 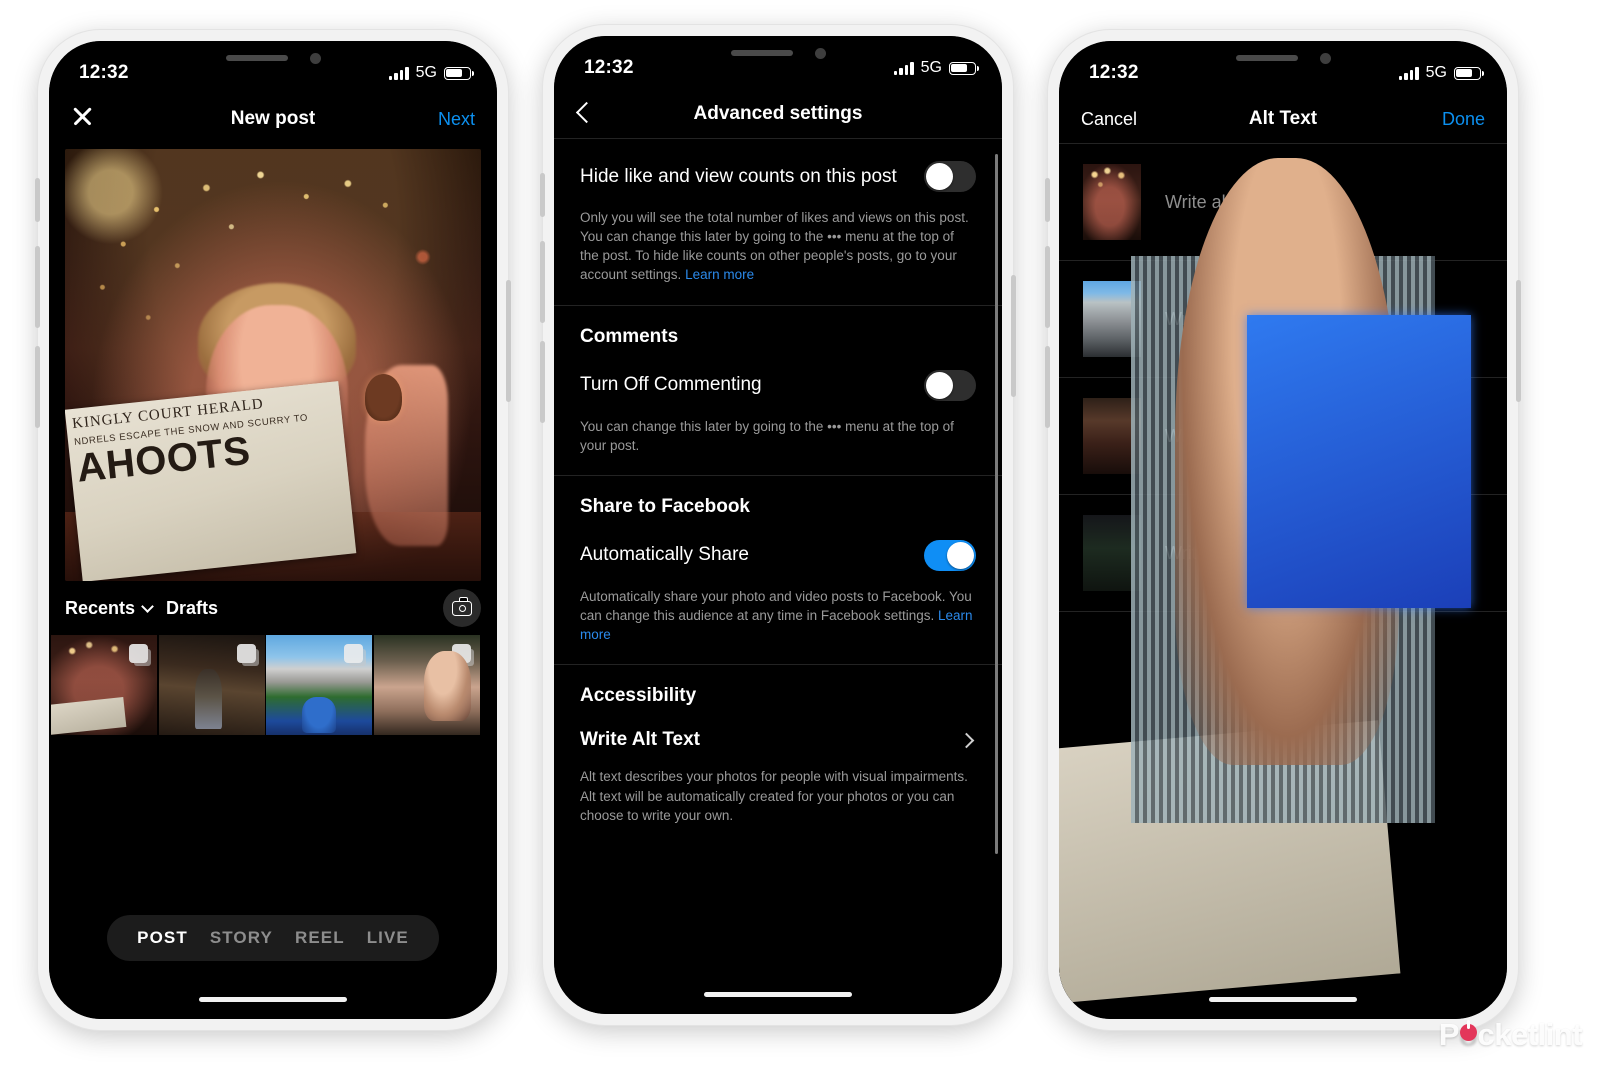 What do you see at coordinates (388, 938) in the screenshot?
I see `tab-live: LIVE` at bounding box center [388, 938].